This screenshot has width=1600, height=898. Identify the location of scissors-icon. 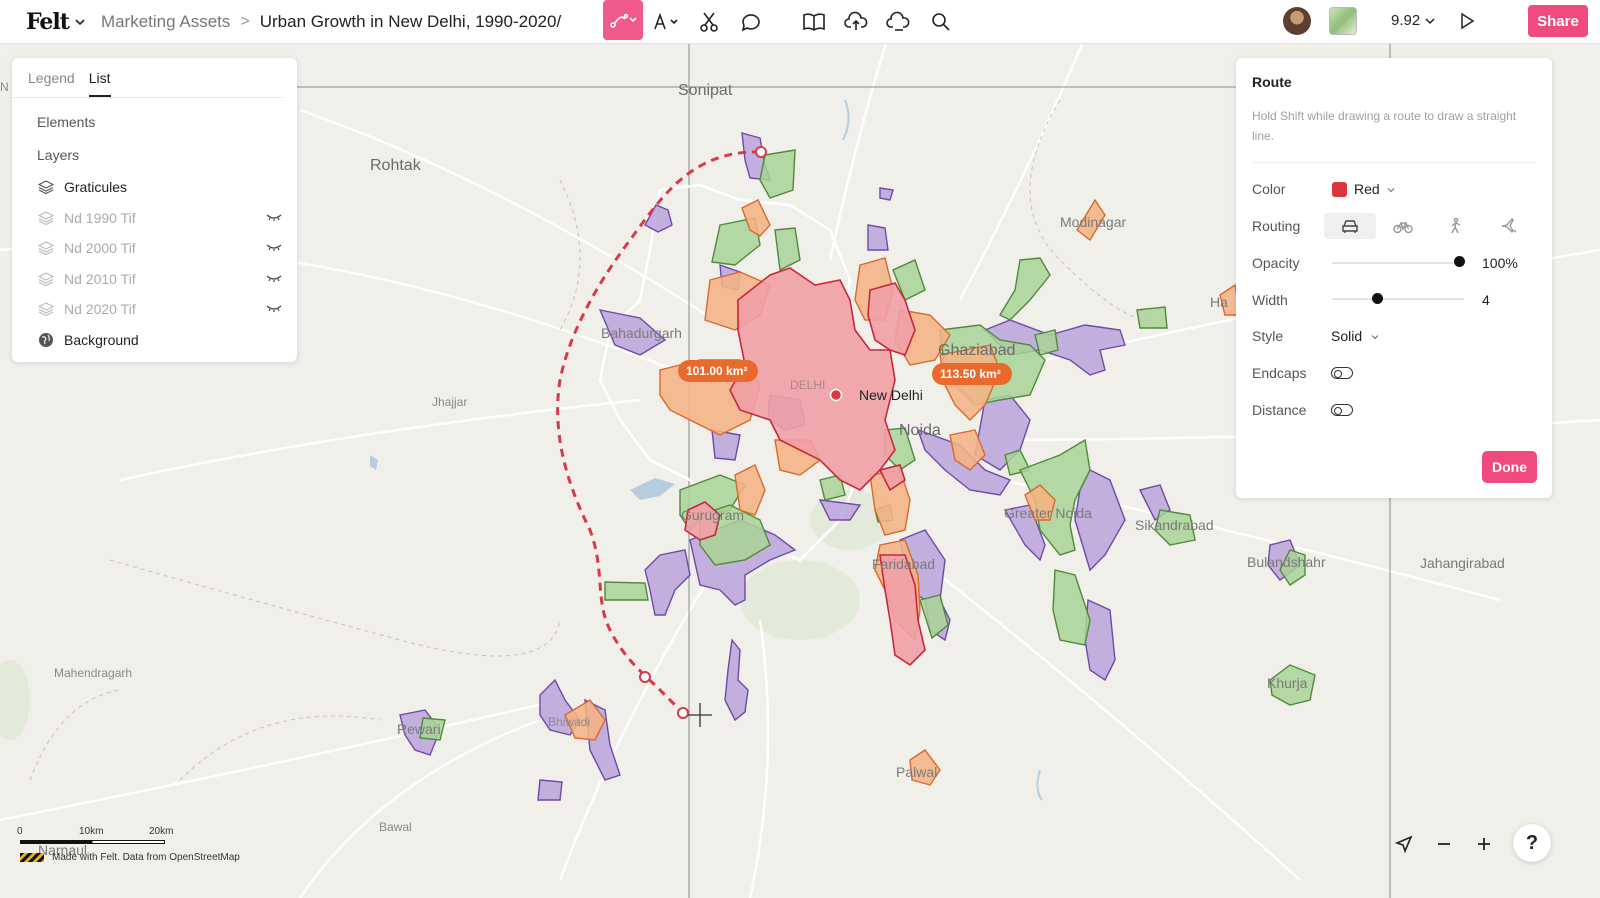
(709, 22).